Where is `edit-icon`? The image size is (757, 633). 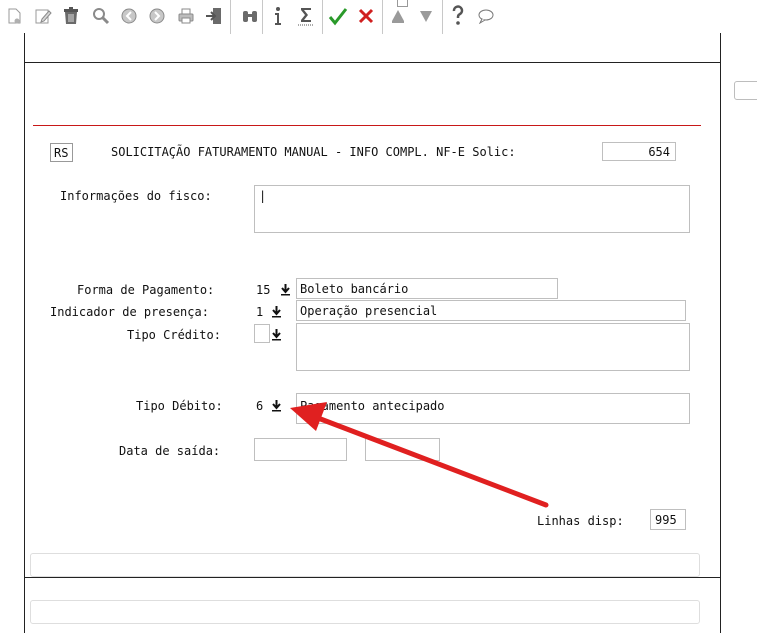
edit-icon is located at coordinates (43, 16).